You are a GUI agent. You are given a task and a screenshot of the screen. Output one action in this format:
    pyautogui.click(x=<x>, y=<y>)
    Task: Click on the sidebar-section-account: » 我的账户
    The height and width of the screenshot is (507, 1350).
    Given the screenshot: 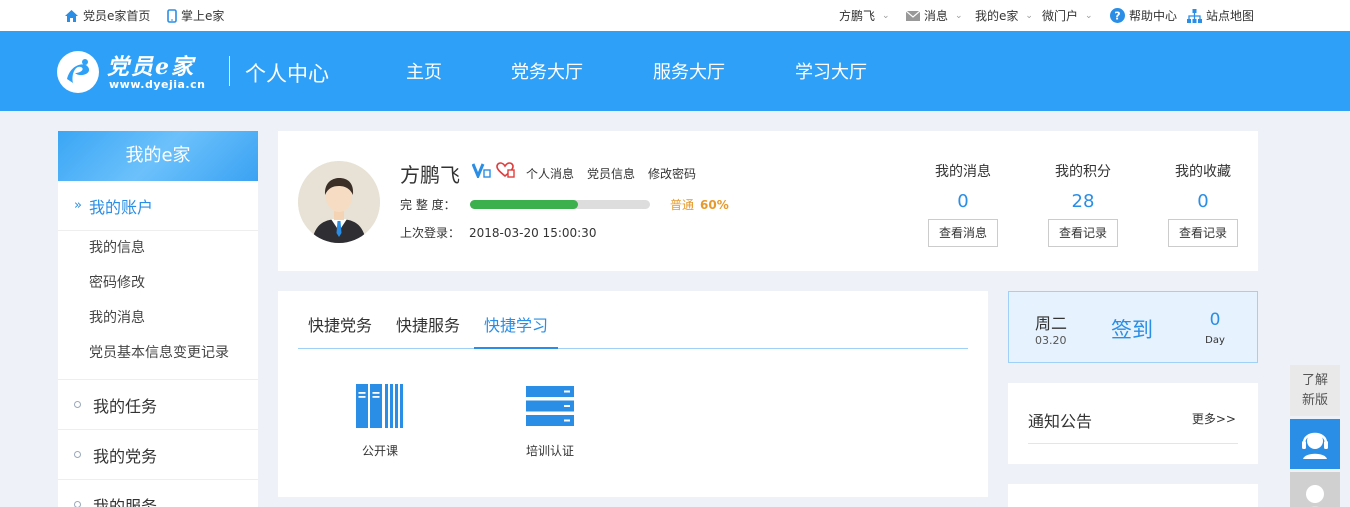 What is the action you would take?
    pyautogui.click(x=158, y=206)
    